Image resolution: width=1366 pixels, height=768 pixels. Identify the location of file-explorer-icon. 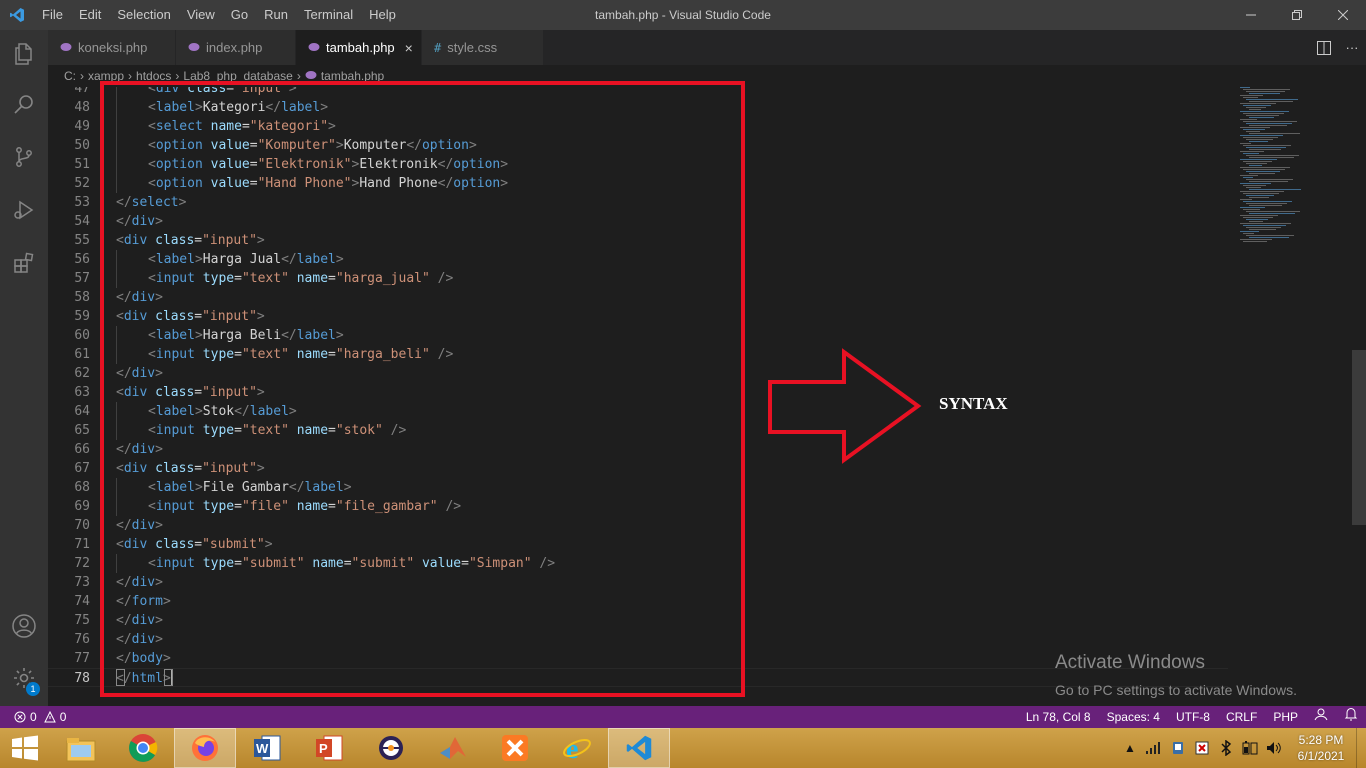
(81, 748).